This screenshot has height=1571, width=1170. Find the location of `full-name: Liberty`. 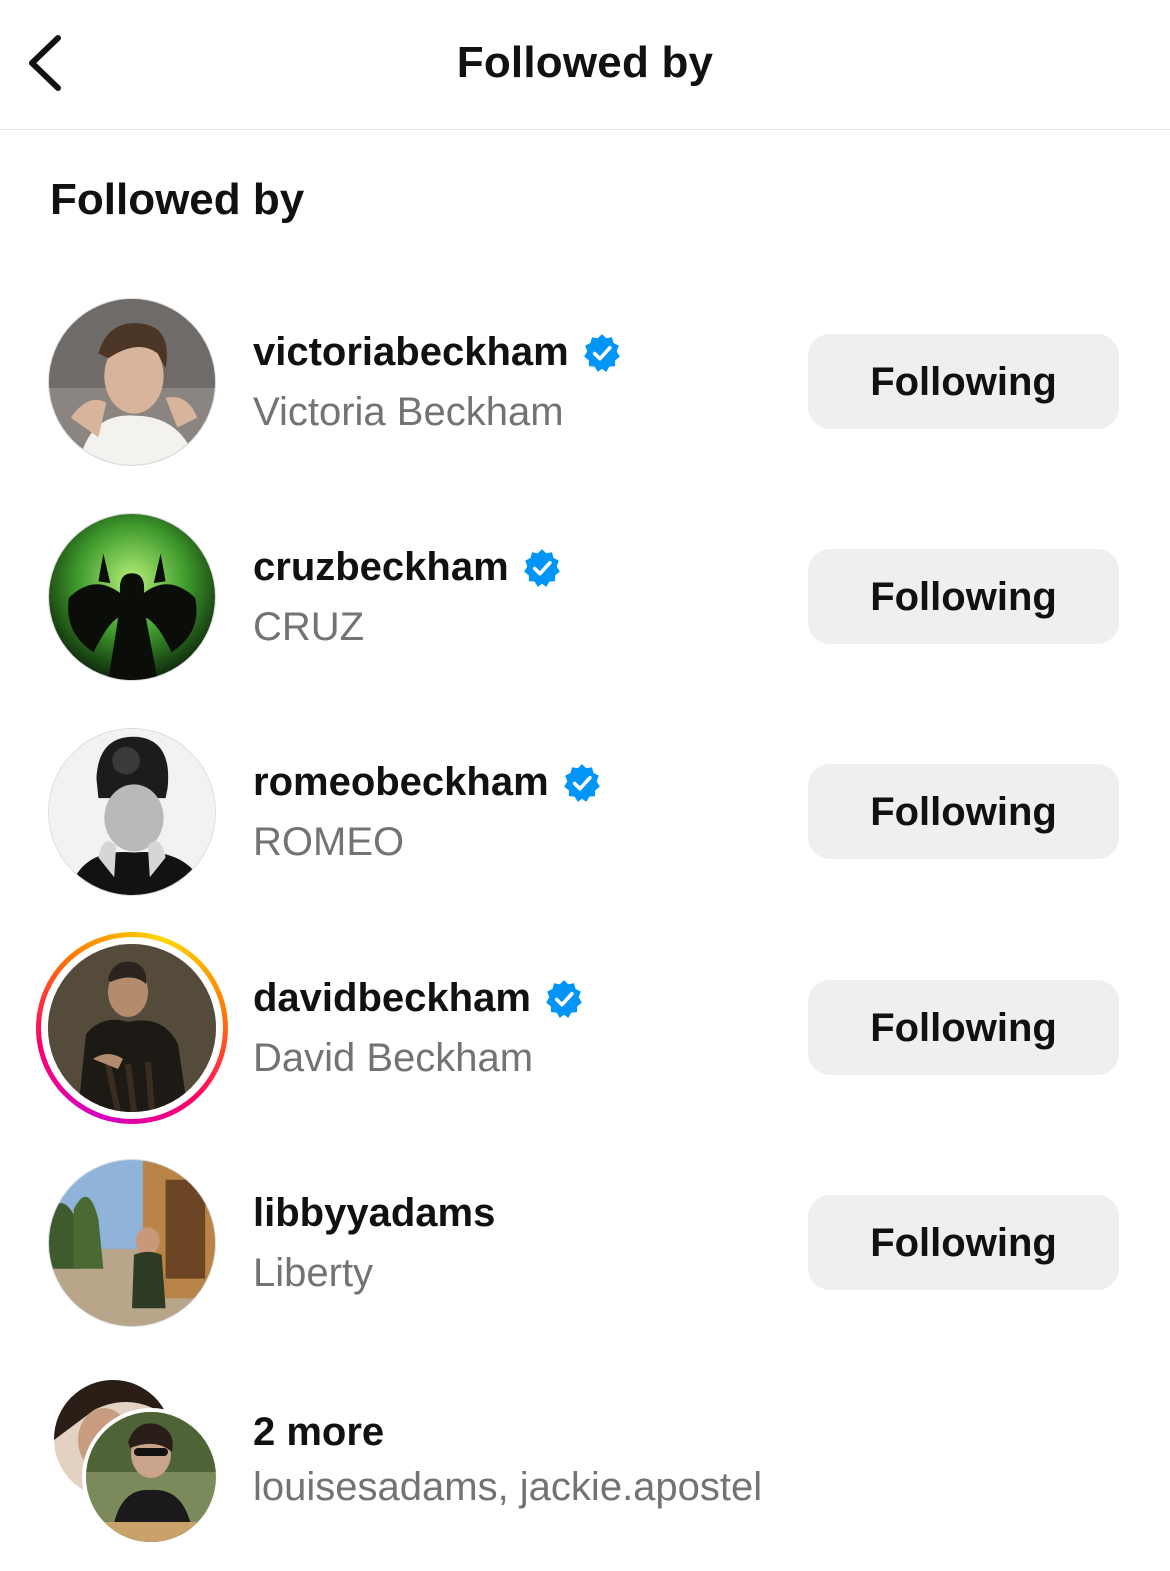

full-name: Liberty is located at coordinates (313, 1273).